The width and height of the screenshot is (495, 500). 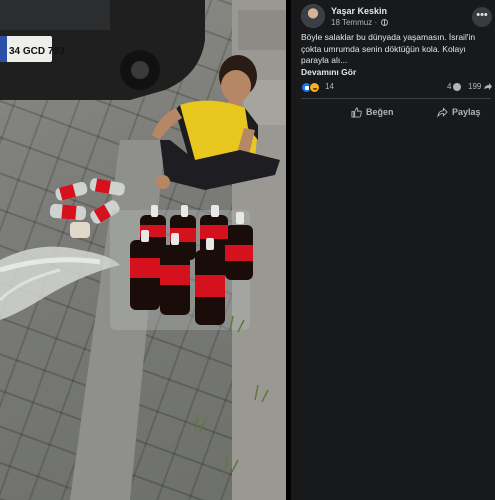 What do you see at coordinates (181, 267) in the screenshot?
I see `cola-bottles-full` at bounding box center [181, 267].